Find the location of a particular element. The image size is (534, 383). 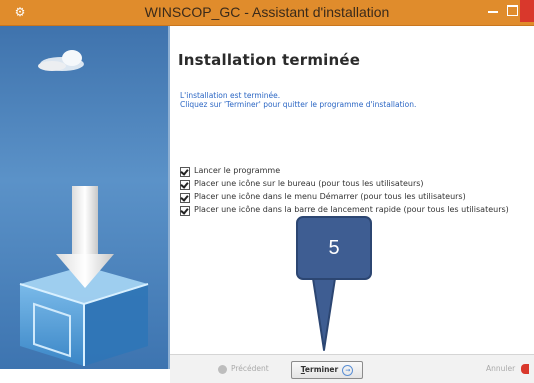

step-callout: 5 is located at coordinates (334, 248).